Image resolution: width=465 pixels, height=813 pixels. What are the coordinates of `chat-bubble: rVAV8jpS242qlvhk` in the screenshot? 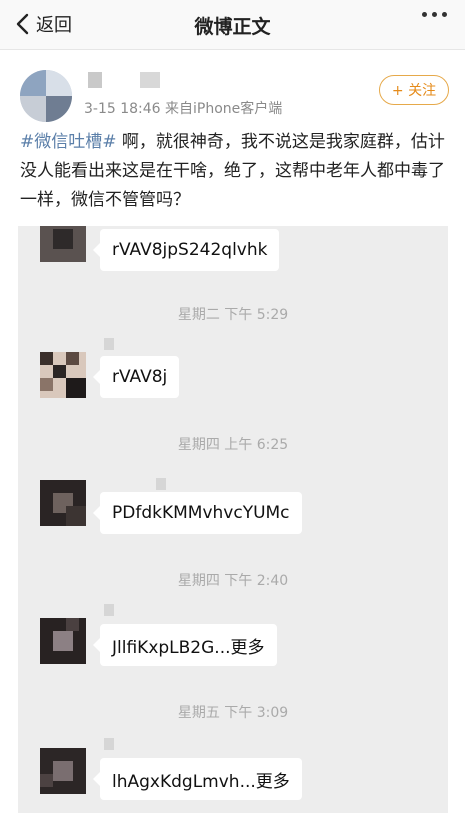 It's located at (186, 250).